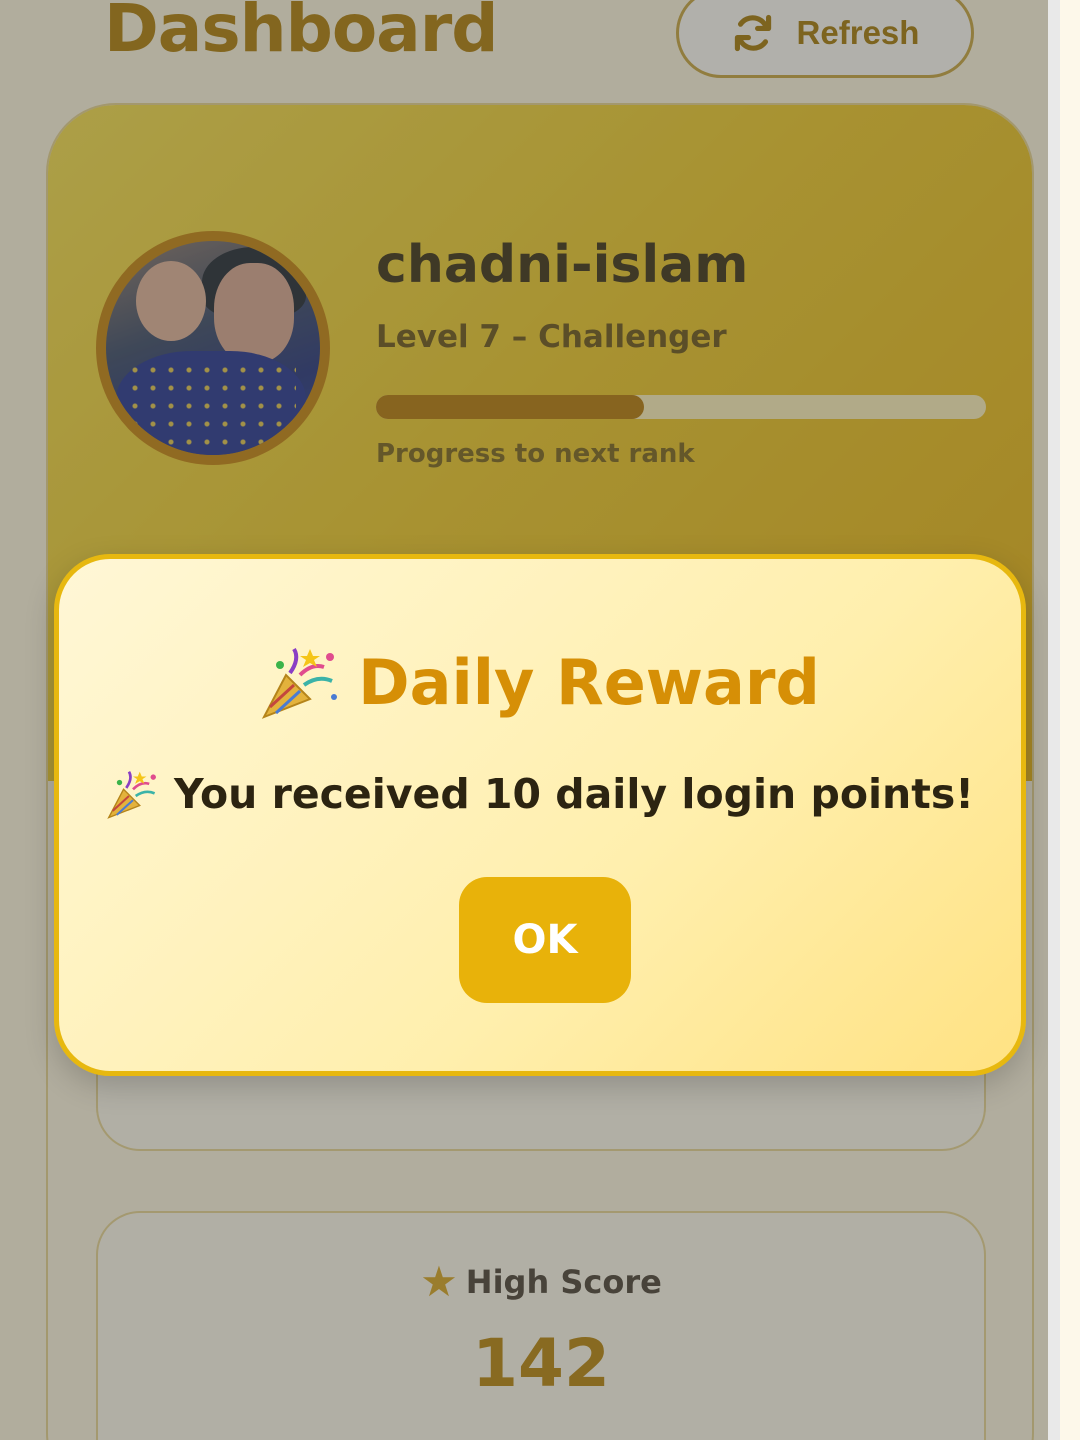 Image resolution: width=1080 pixels, height=1440 pixels. Describe the element at coordinates (1070, 720) in the screenshot. I see `screen-edge` at that location.